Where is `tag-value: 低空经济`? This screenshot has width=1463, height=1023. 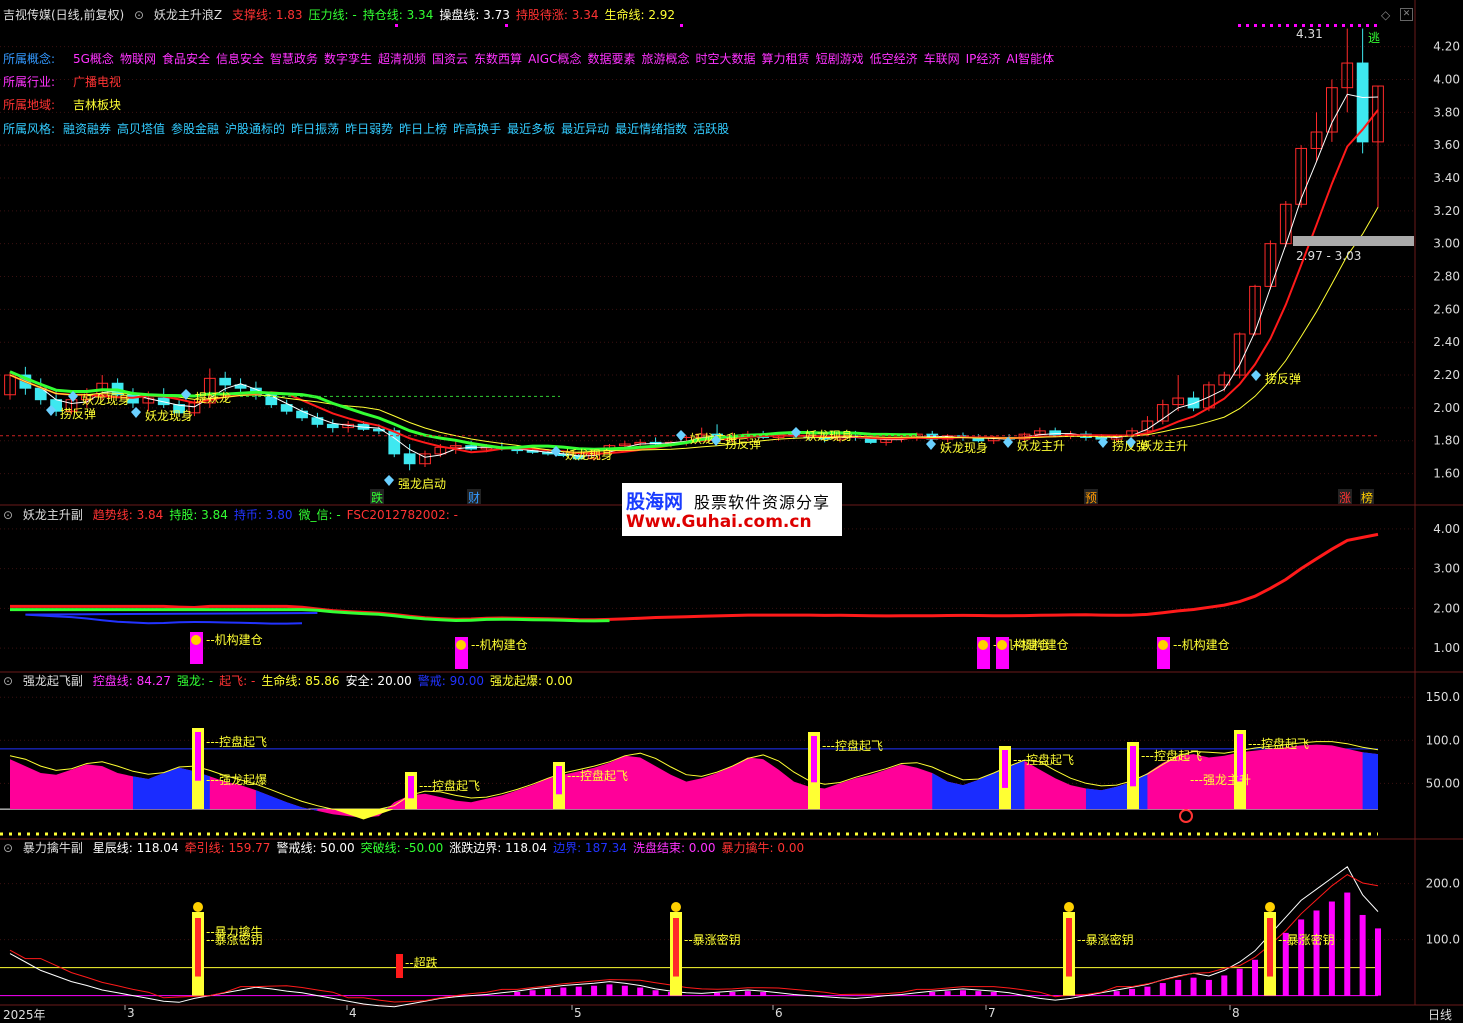 tag-value: 低空经济 is located at coordinates (894, 59).